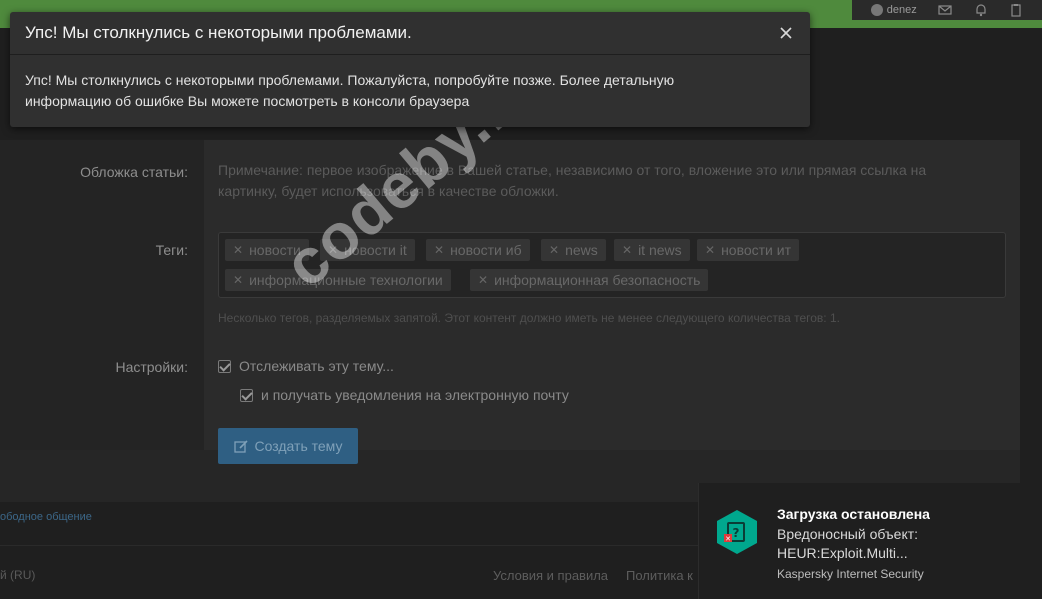  I want to click on edit-icon, so click(240, 446).